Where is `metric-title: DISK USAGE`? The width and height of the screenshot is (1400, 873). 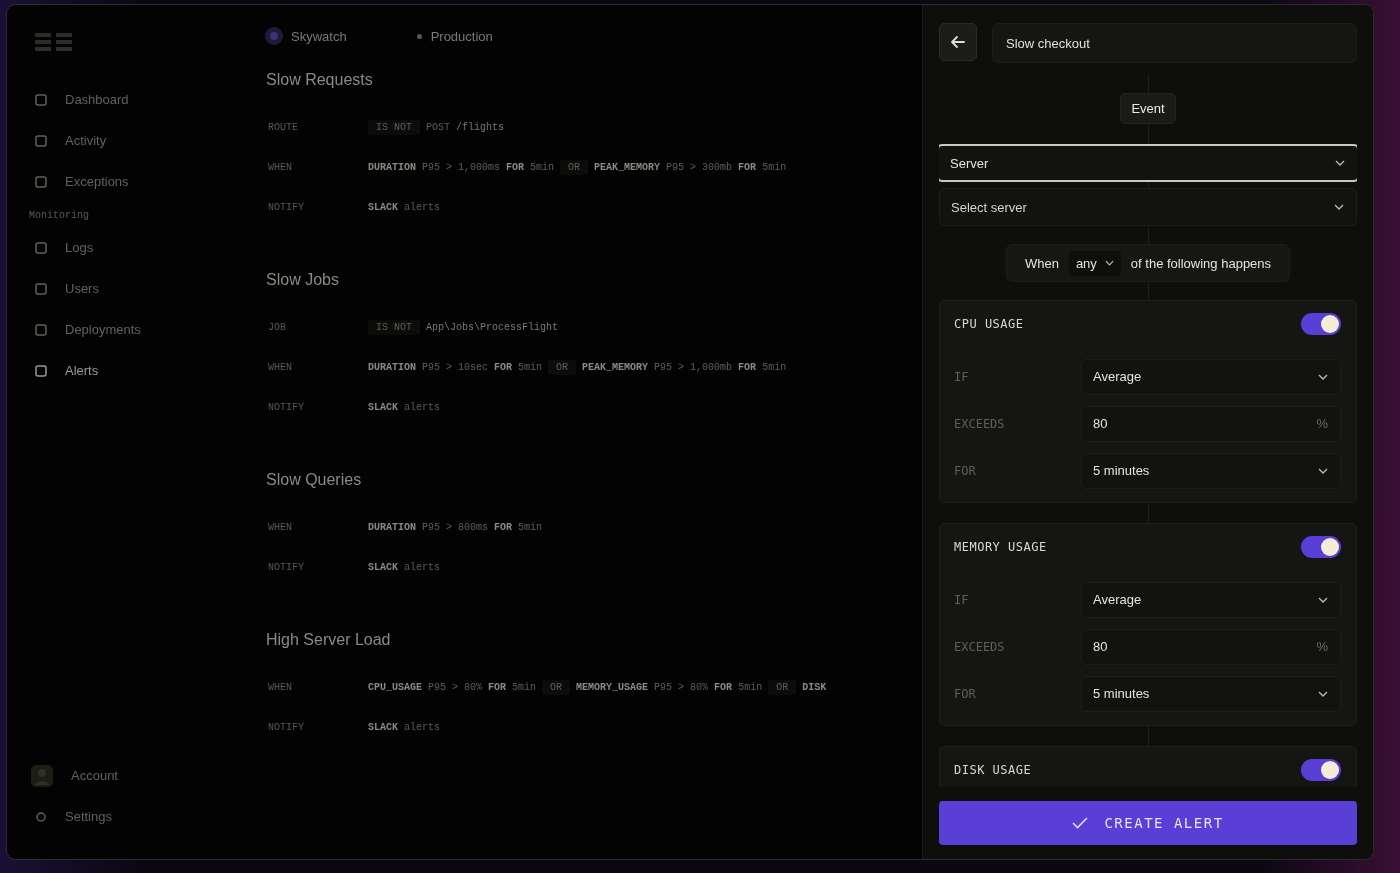
metric-title: DISK USAGE is located at coordinates (993, 770).